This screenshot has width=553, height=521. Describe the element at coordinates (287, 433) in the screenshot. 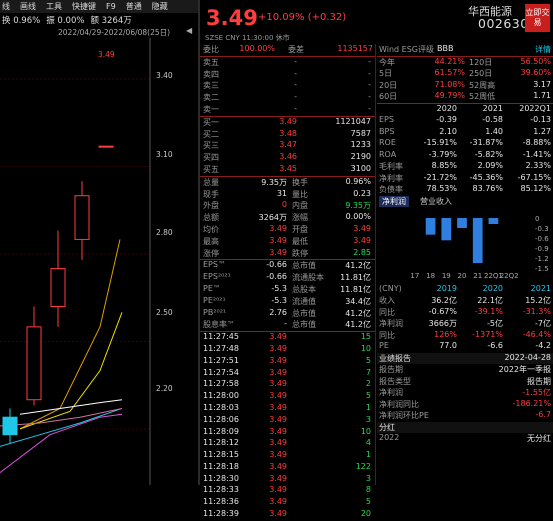

I see `tick-row: 11:28:09 3.49 10` at that location.